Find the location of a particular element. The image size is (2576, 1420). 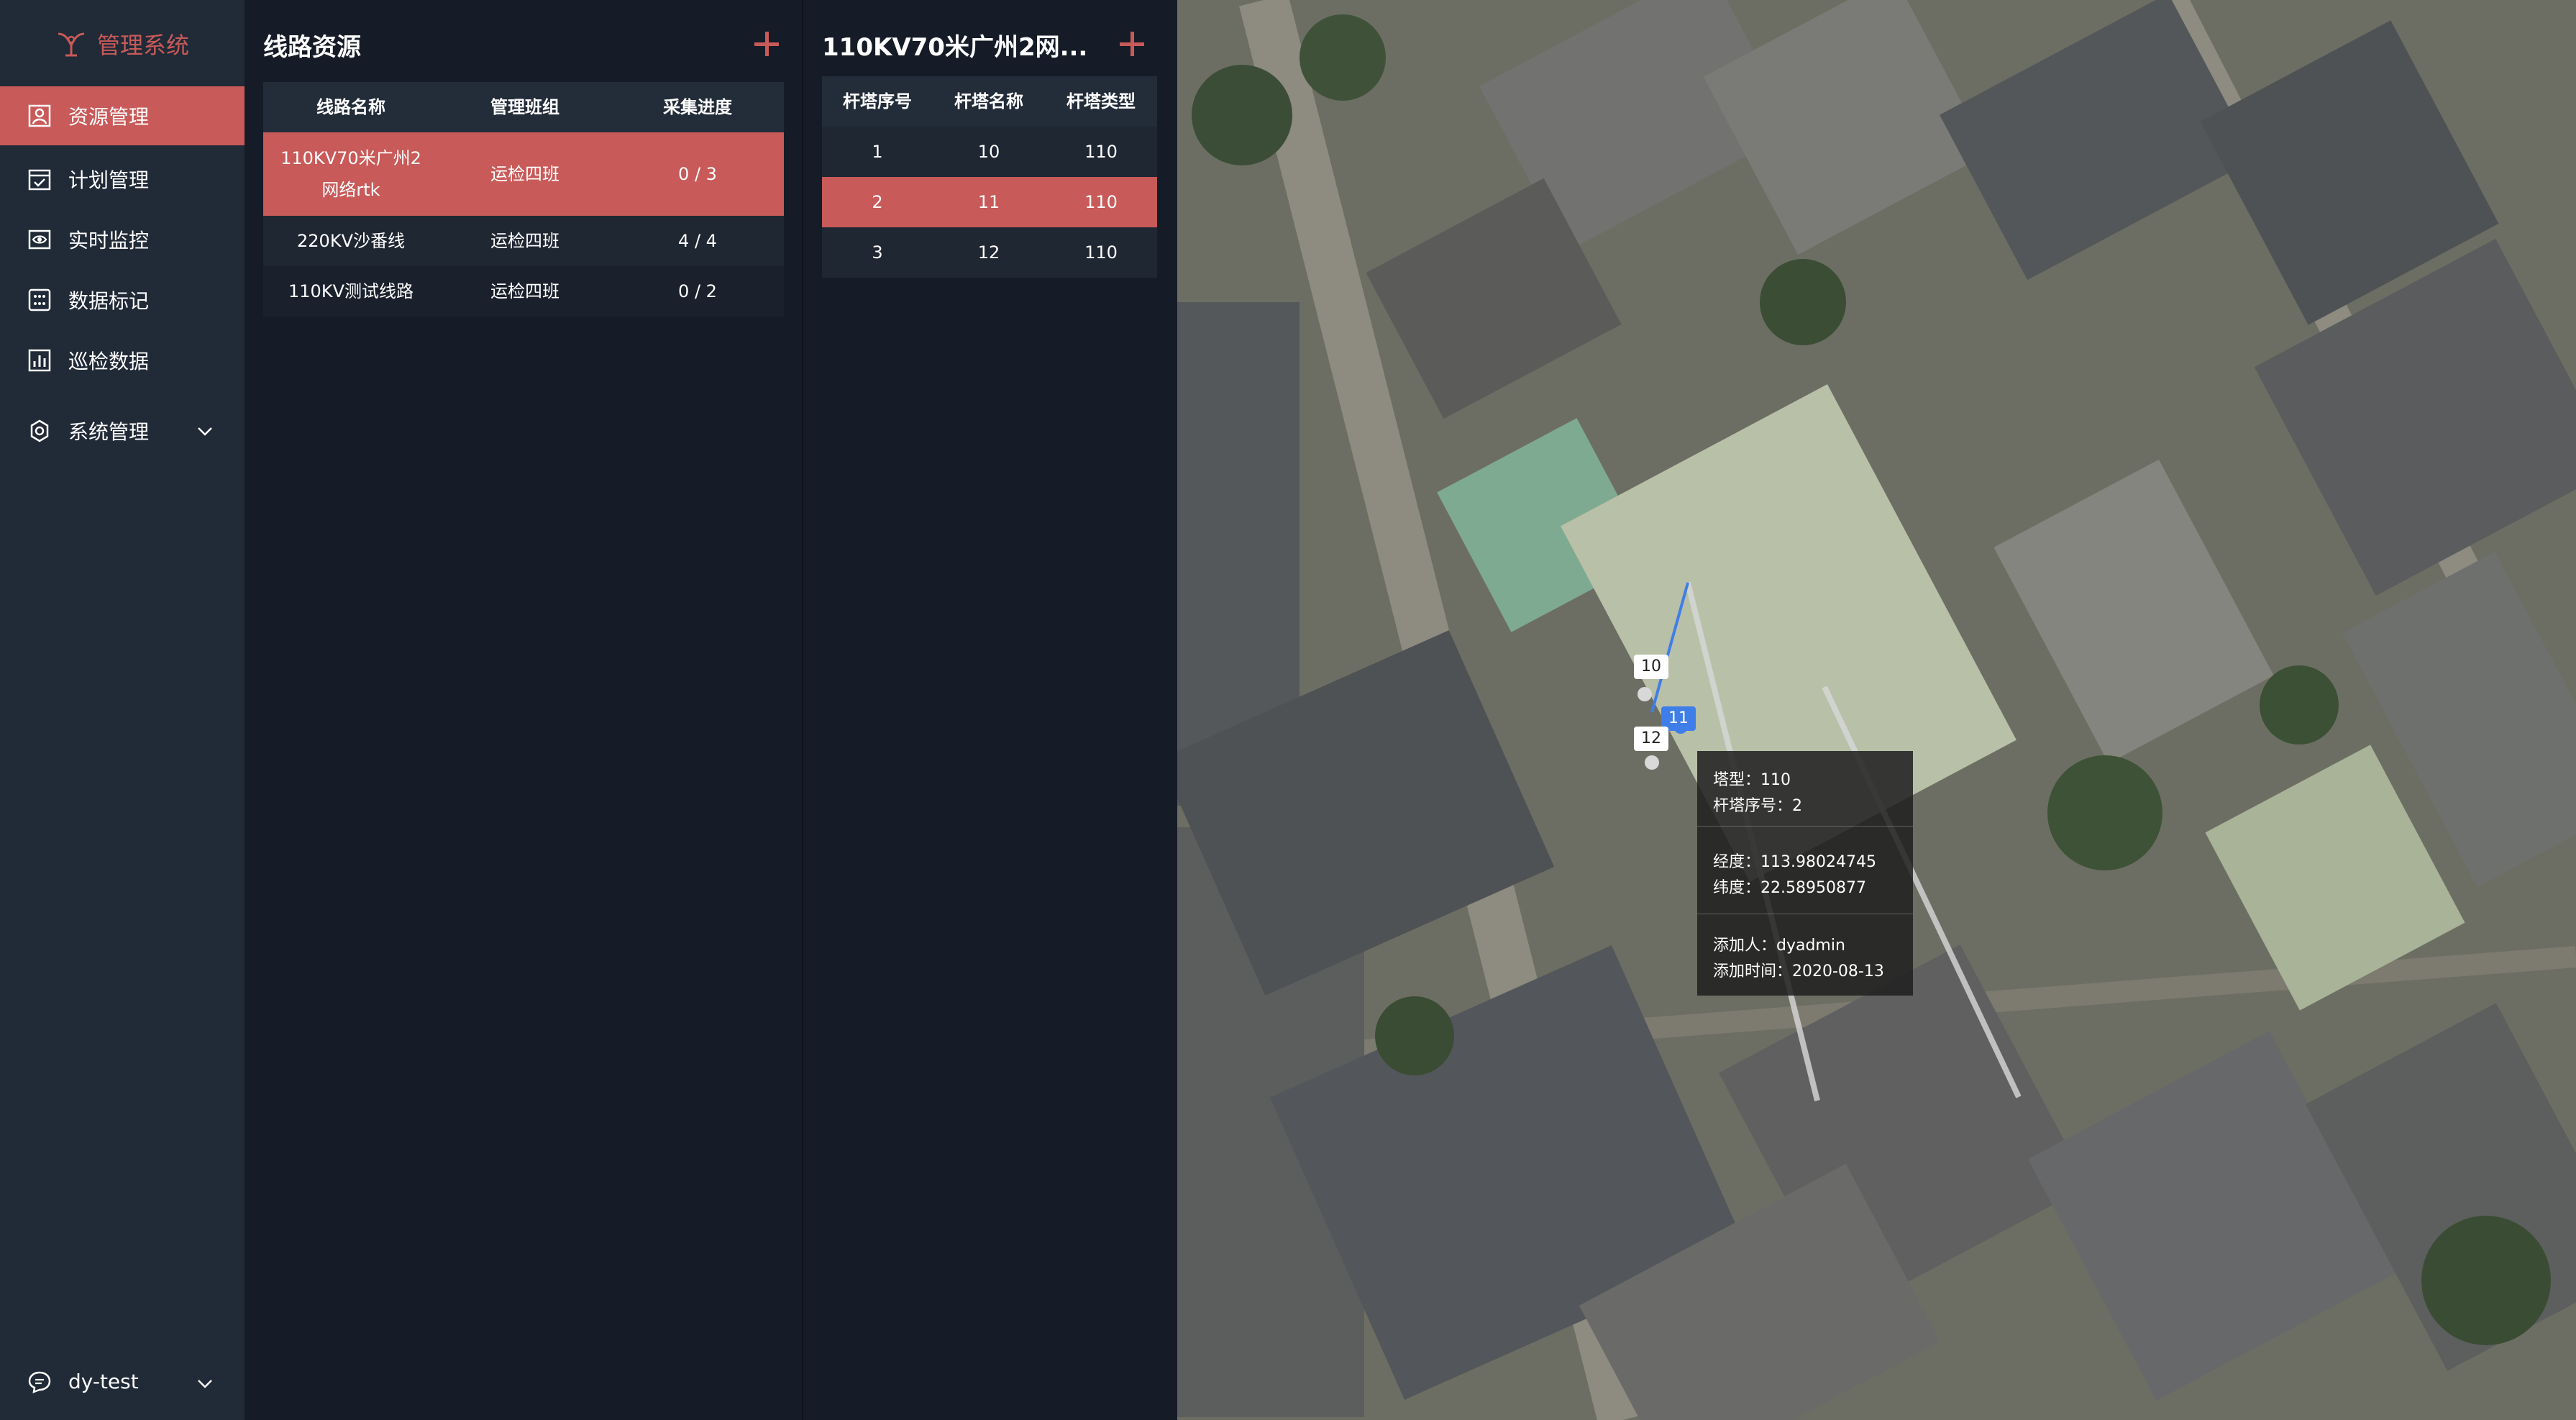

tower-name: 11 is located at coordinates (988, 202).